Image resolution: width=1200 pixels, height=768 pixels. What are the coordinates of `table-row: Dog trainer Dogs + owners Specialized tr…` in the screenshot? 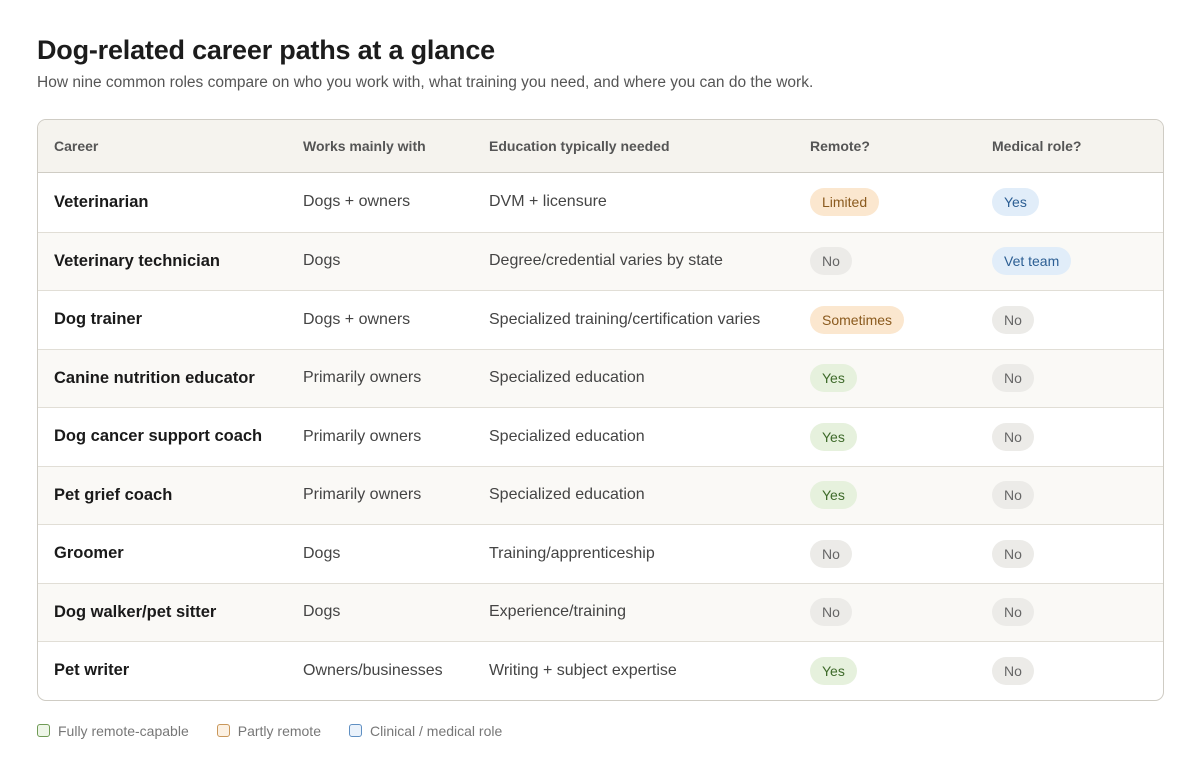 It's located at (600, 319).